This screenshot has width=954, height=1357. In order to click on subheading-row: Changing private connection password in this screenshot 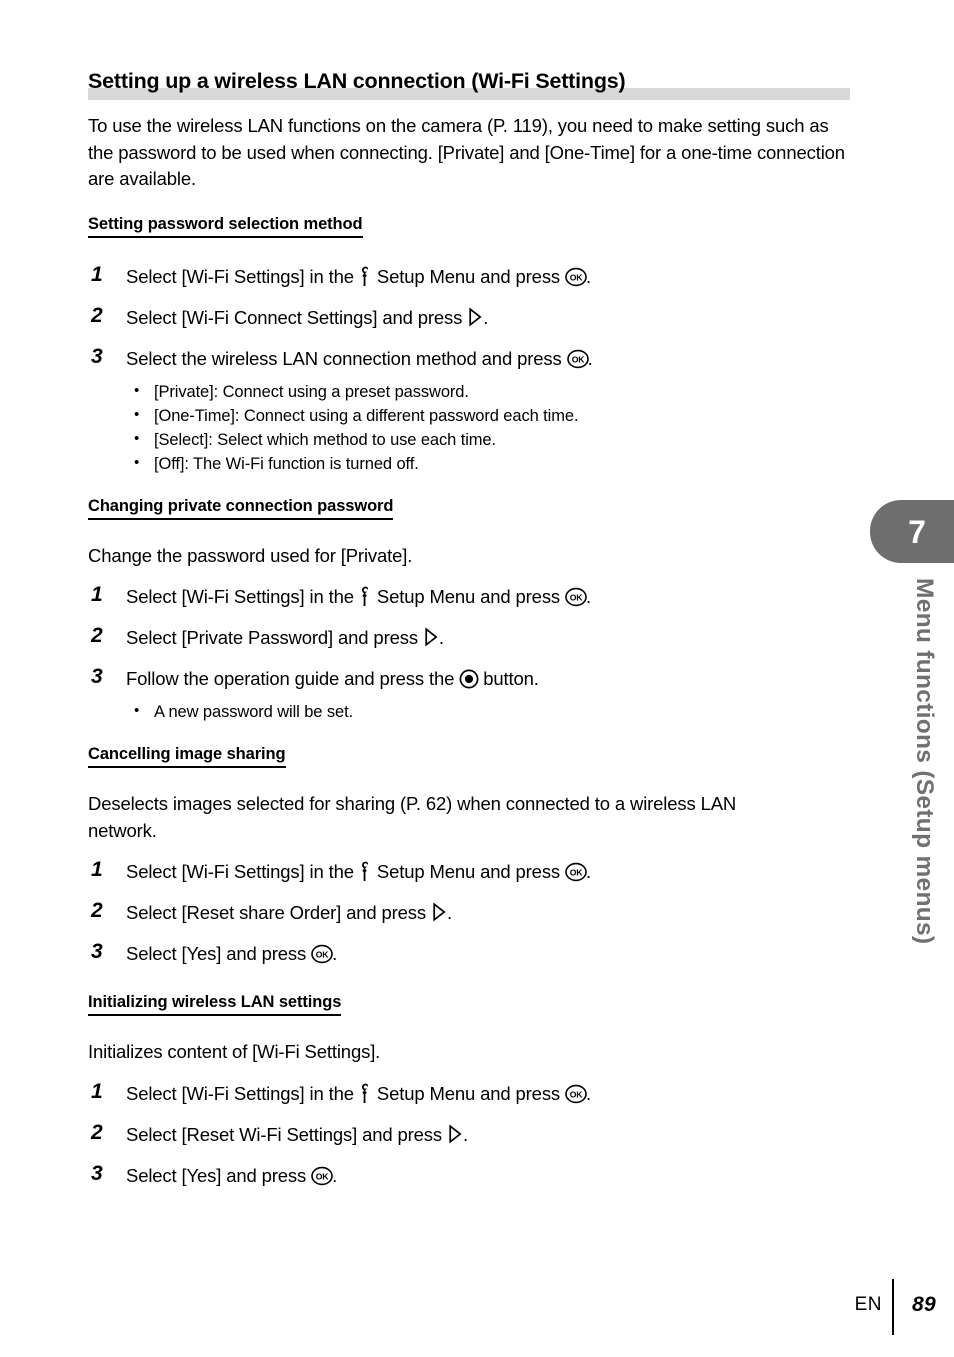, I will do `click(471, 514)`.